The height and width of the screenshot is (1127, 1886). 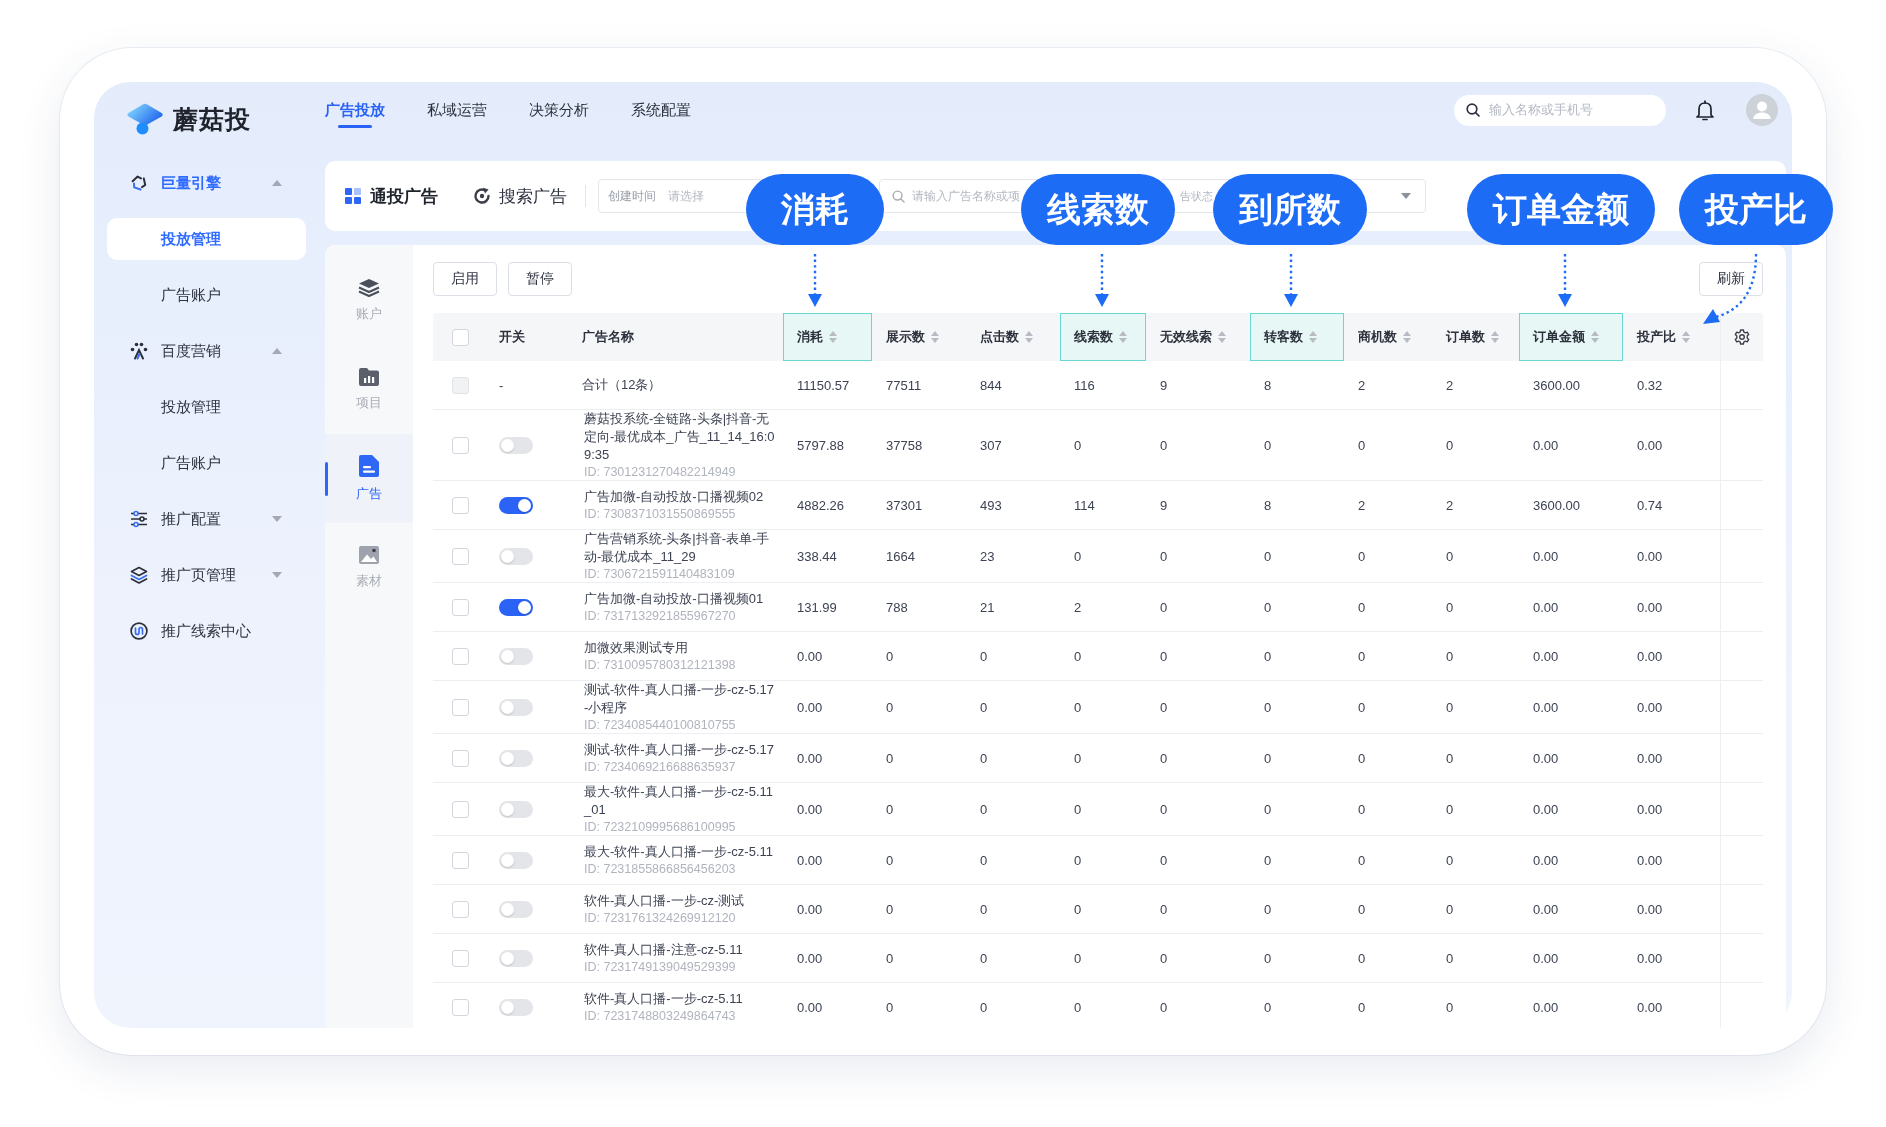 I want to click on ad-id: ID: 7308371031550869555, so click(x=660, y=514).